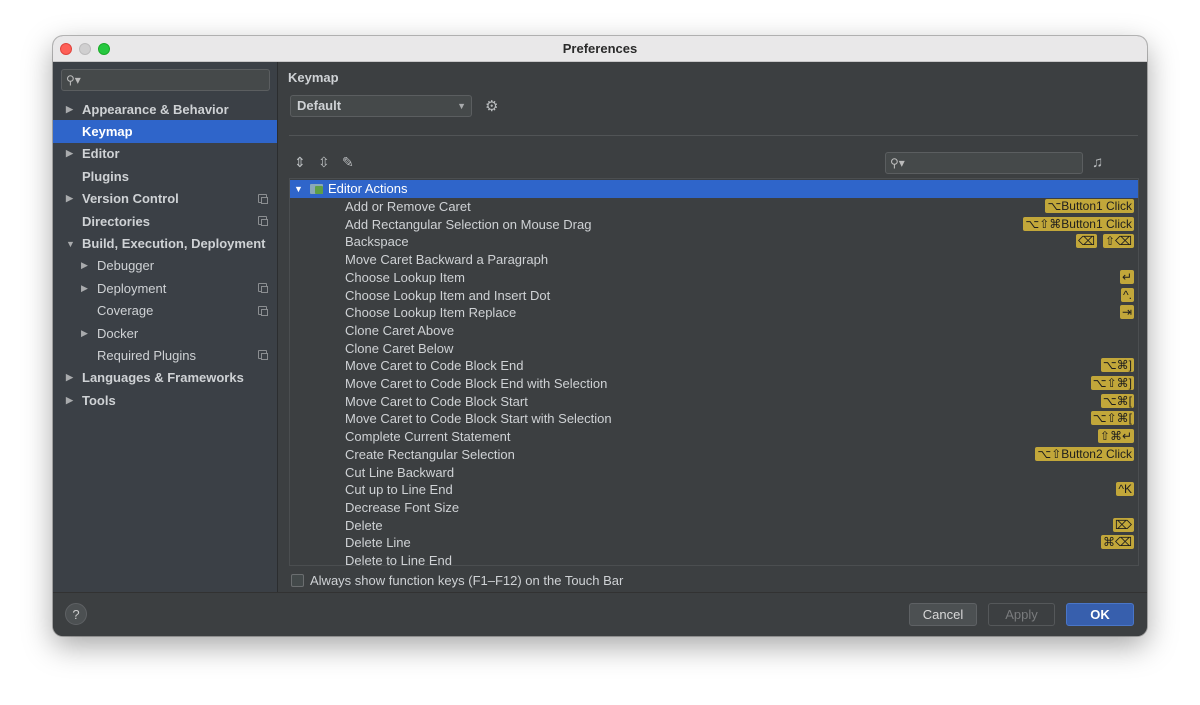 The height and width of the screenshot is (705, 1200). I want to click on collapse-all-icon: ⇳, so click(324, 162).